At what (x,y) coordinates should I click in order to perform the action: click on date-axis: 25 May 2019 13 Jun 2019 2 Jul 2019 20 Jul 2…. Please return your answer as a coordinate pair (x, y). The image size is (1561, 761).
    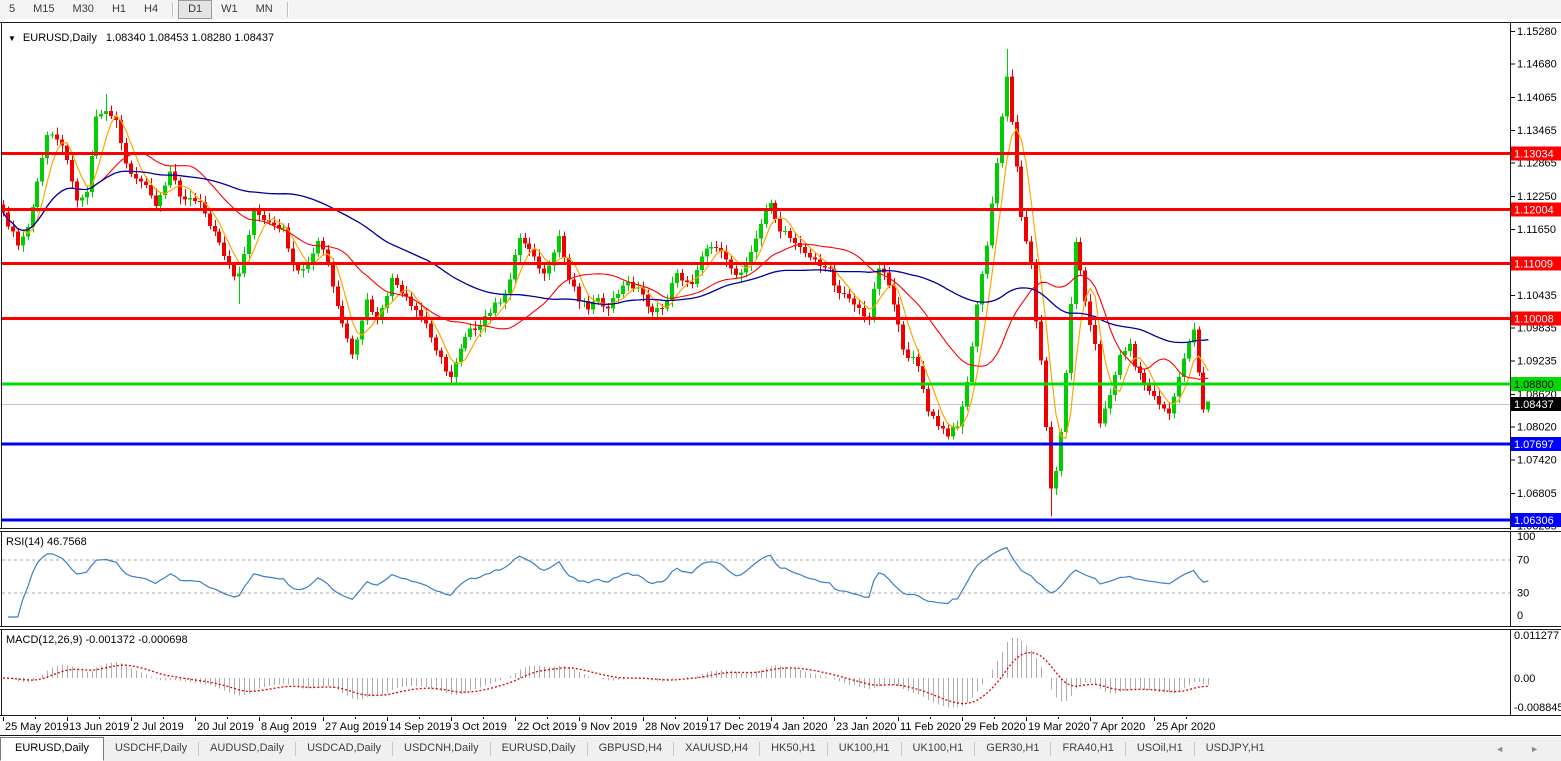
    Looking at the image, I should click on (780, 726).